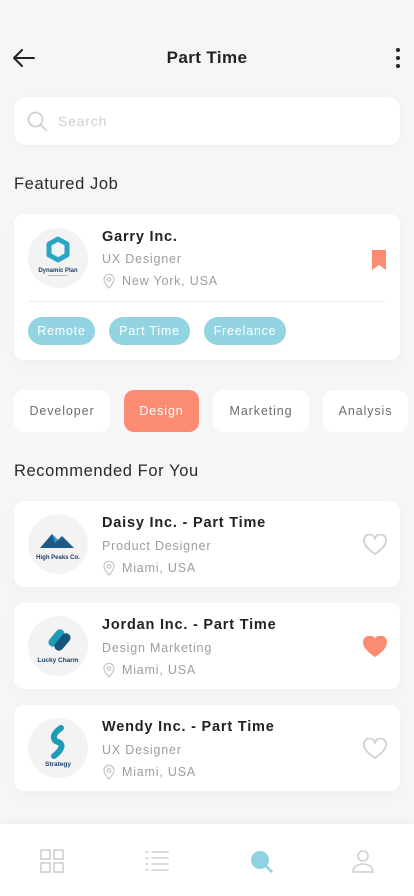 This screenshot has width=414, height=896. What do you see at coordinates (218, 121) in the screenshot?
I see `search-input` at bounding box center [218, 121].